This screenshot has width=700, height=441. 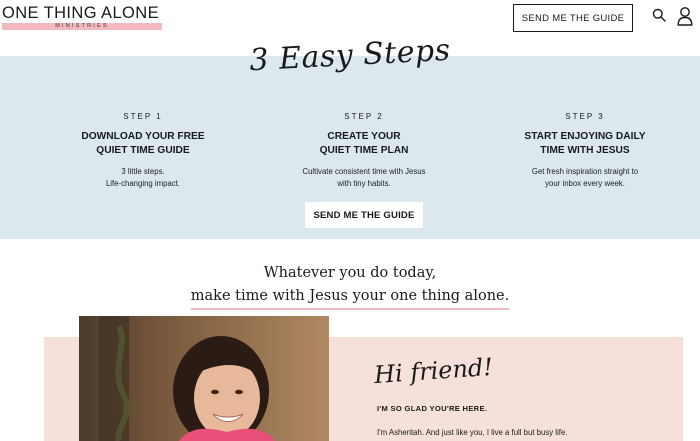 I want to click on step-label: STEP 3, so click(x=585, y=116).